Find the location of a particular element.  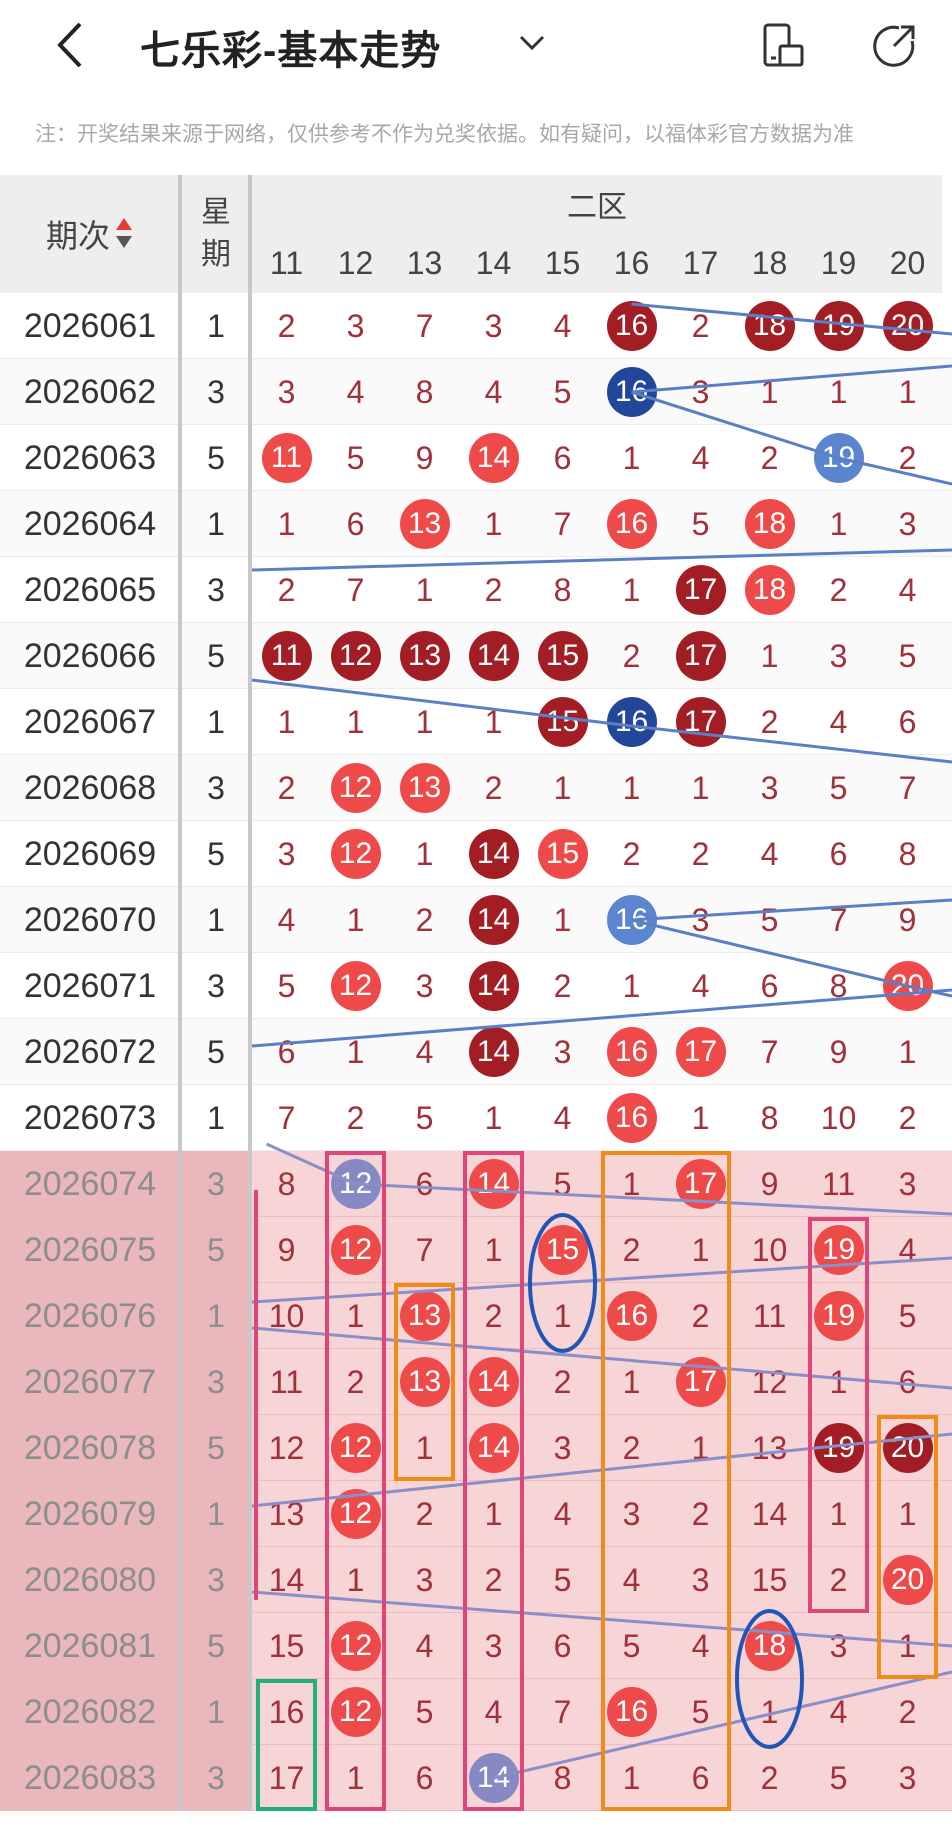

period-cell: 2026076 is located at coordinates (90, 1316).